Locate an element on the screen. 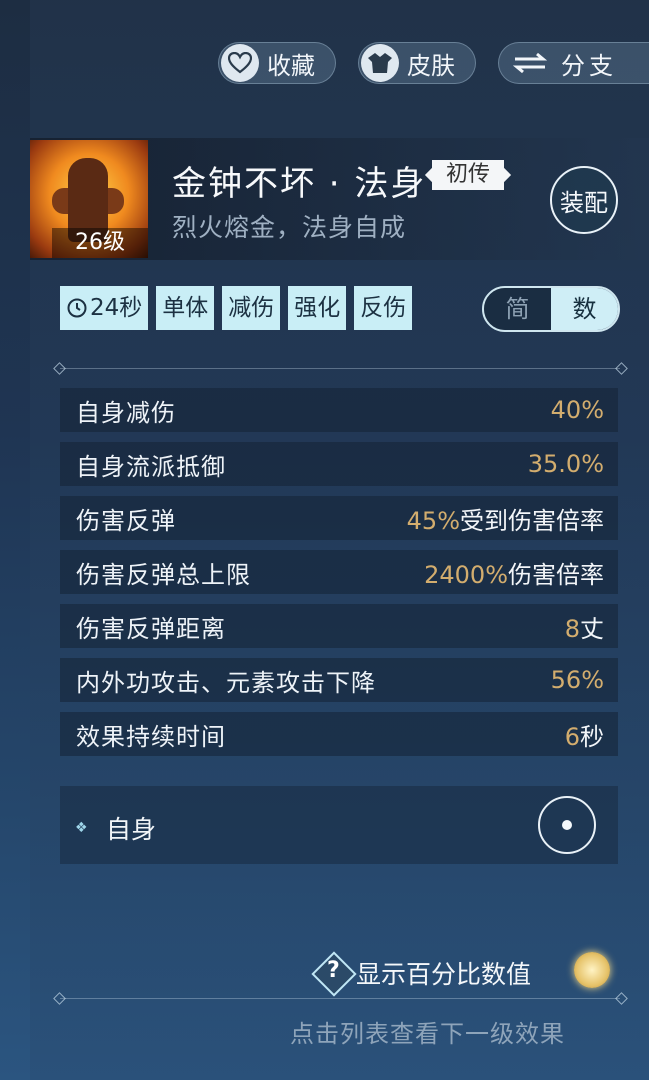  stat-value: 40% is located at coordinates (577, 410).